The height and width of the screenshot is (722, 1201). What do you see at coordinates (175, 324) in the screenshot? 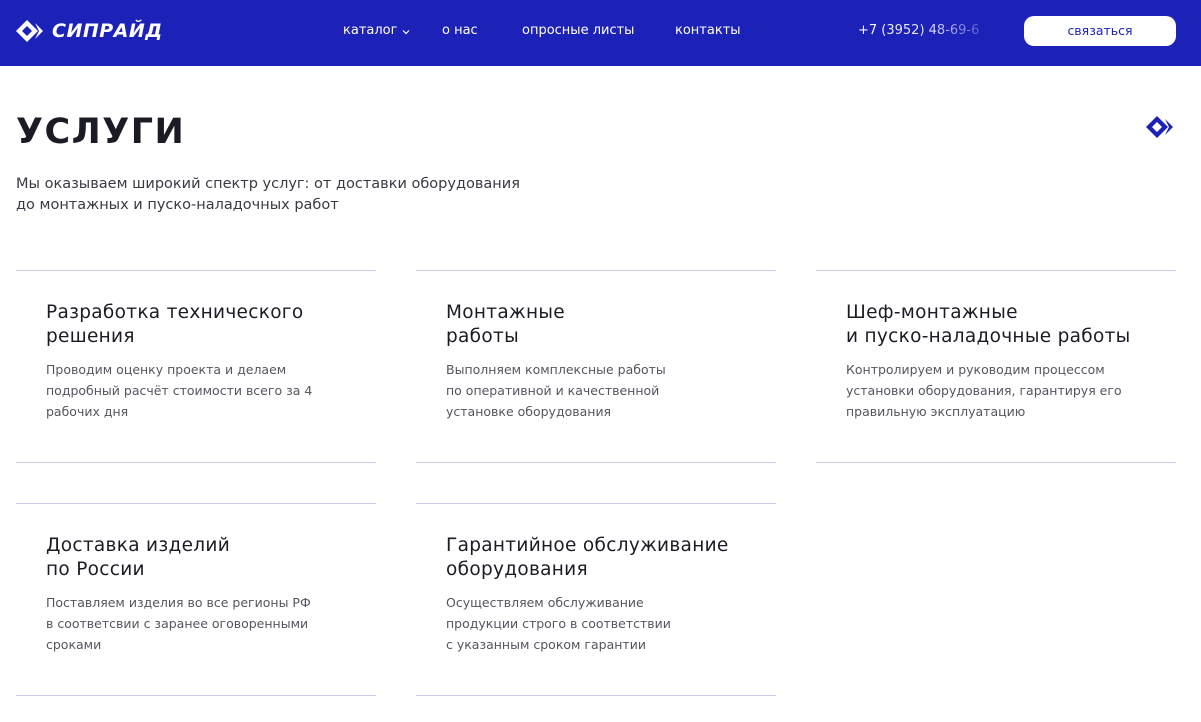
I see `service-title: Разработка технического решения` at bounding box center [175, 324].